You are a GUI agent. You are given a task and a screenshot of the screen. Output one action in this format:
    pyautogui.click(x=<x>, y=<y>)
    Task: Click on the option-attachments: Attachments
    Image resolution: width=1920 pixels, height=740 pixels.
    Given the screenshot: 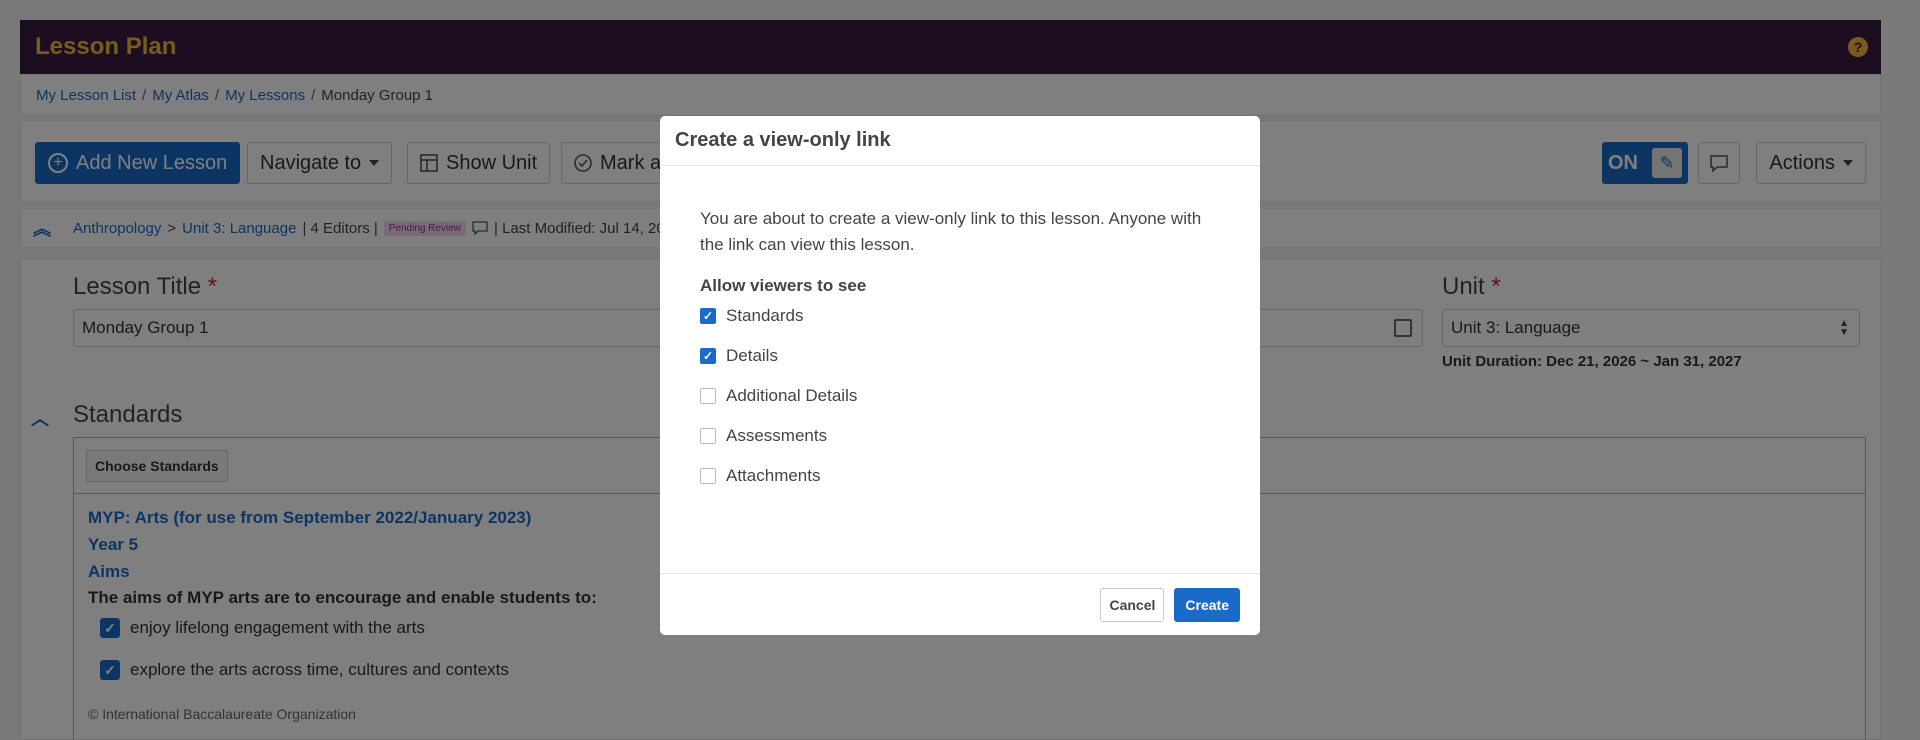 What is the action you would take?
    pyautogui.click(x=960, y=476)
    